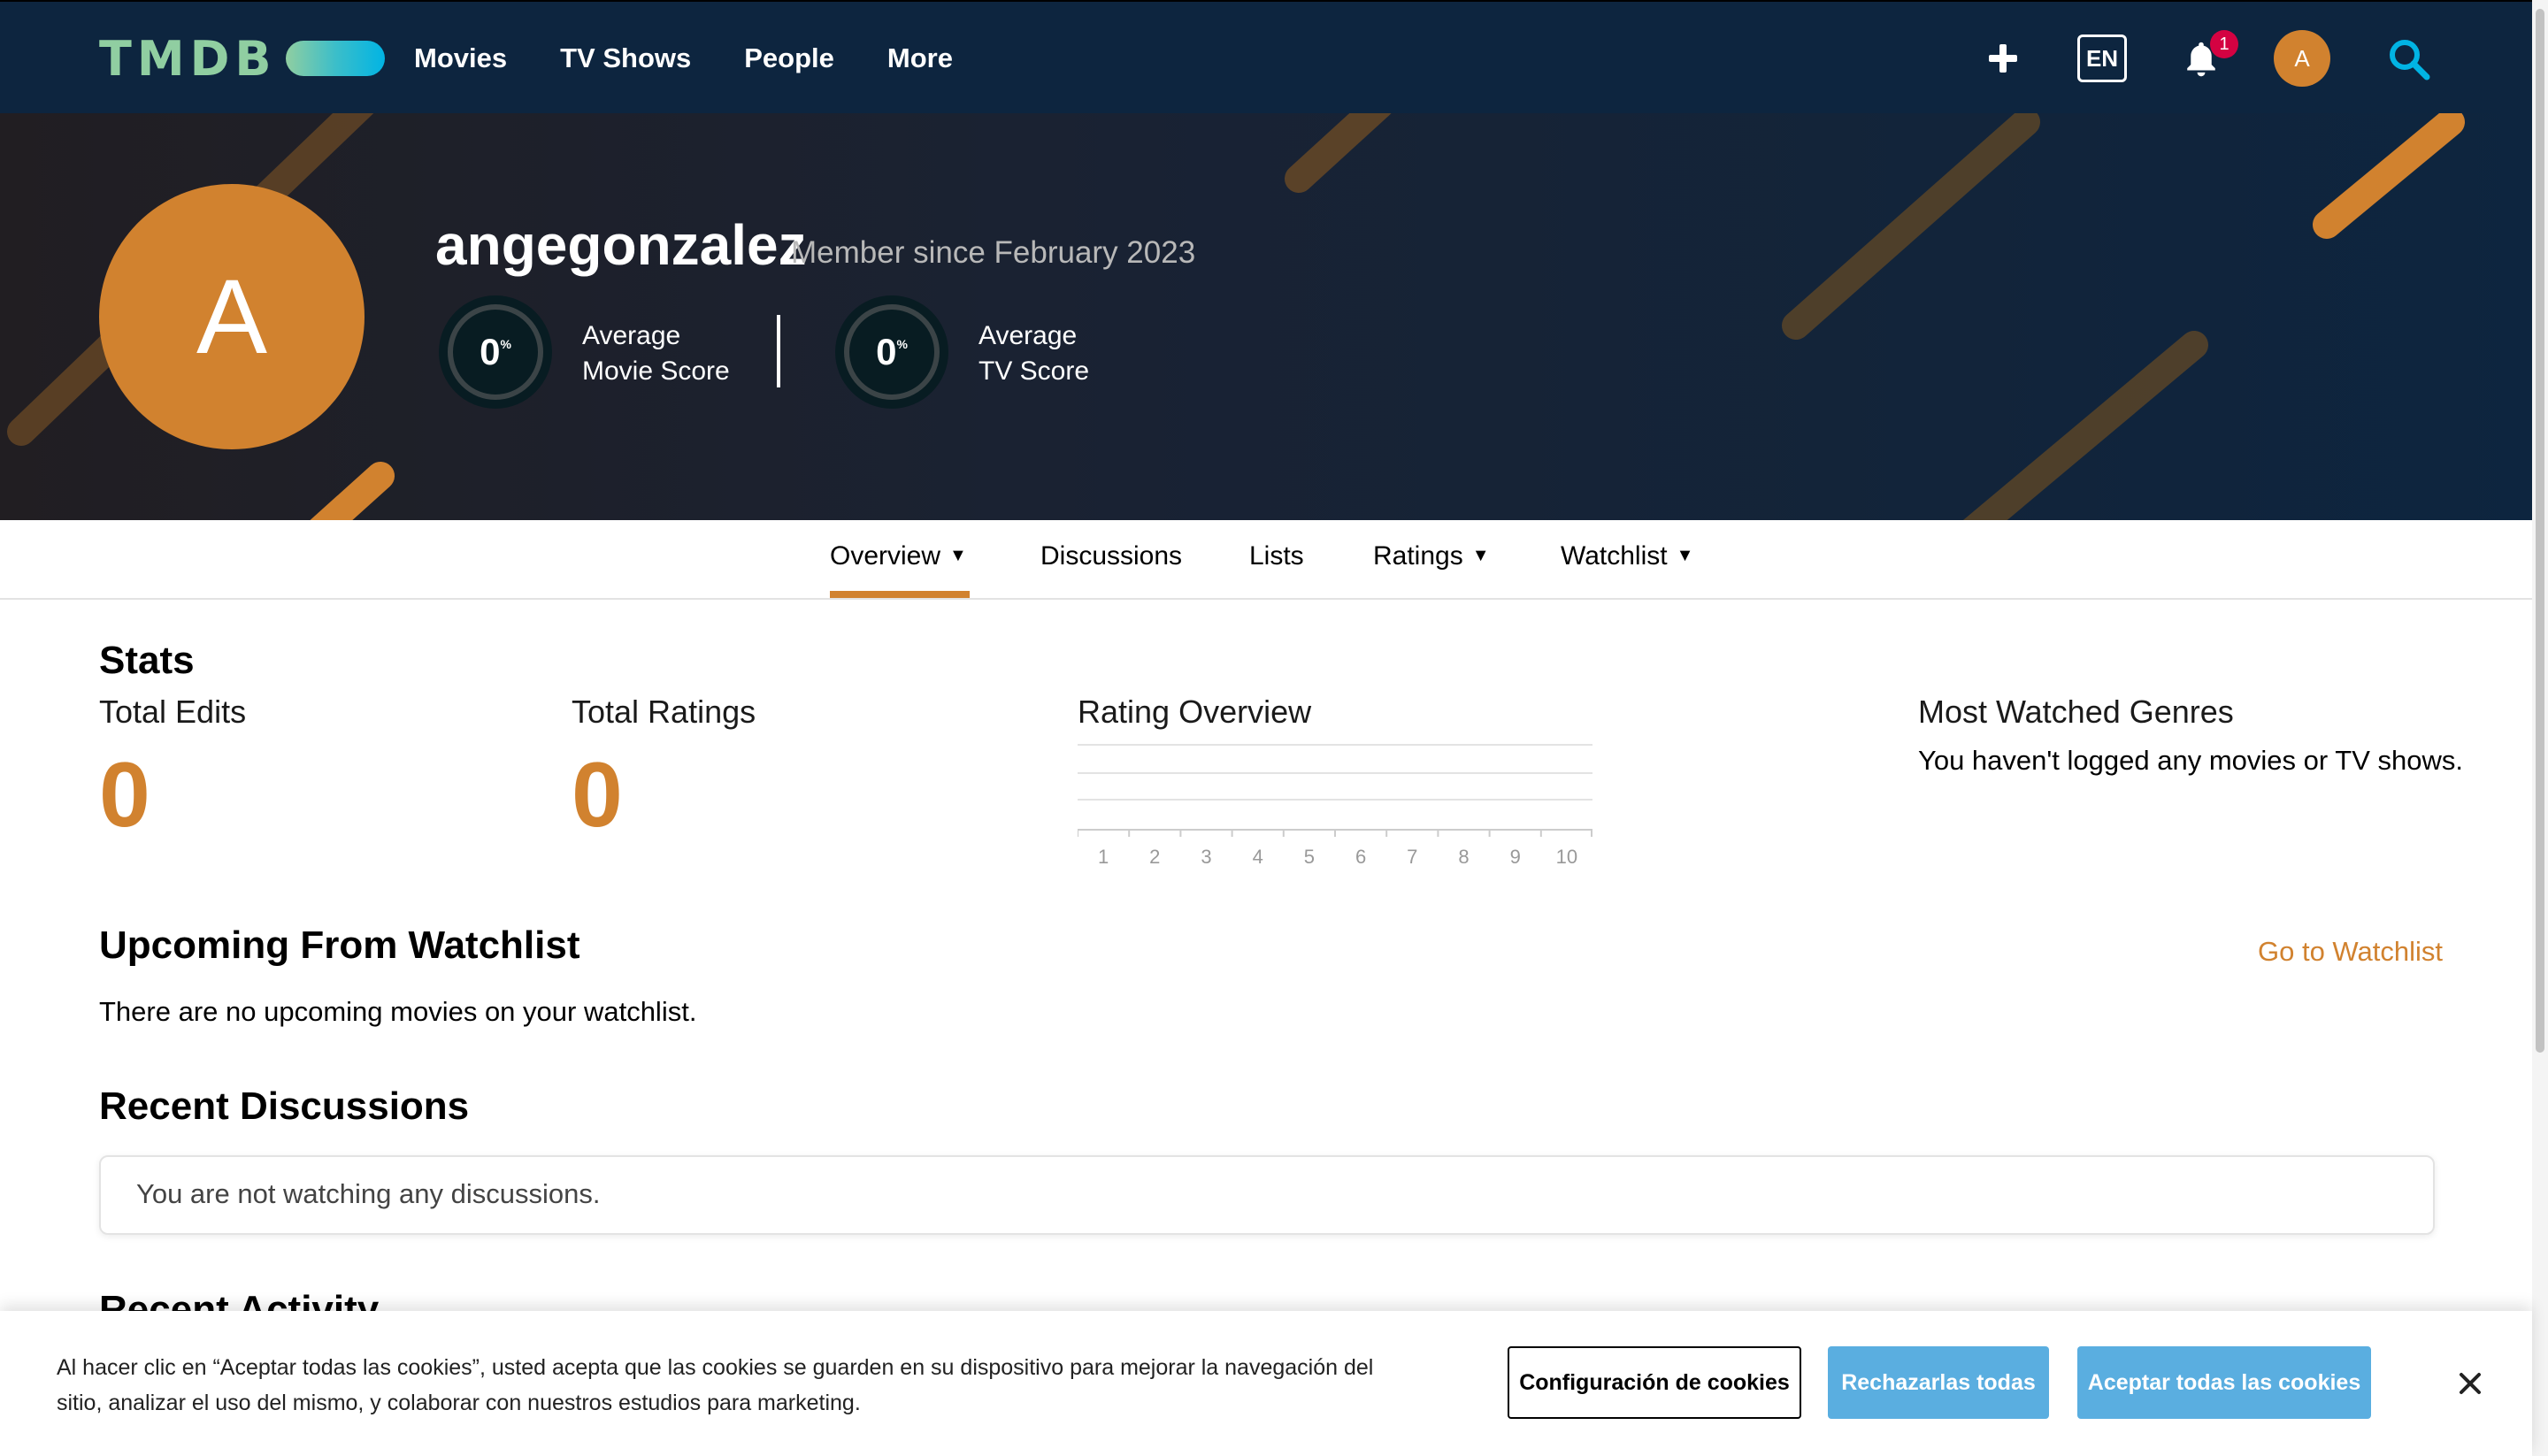 This screenshot has width=2548, height=1456. I want to click on tab-watchlist: Watchlist ▼, so click(1627, 556).